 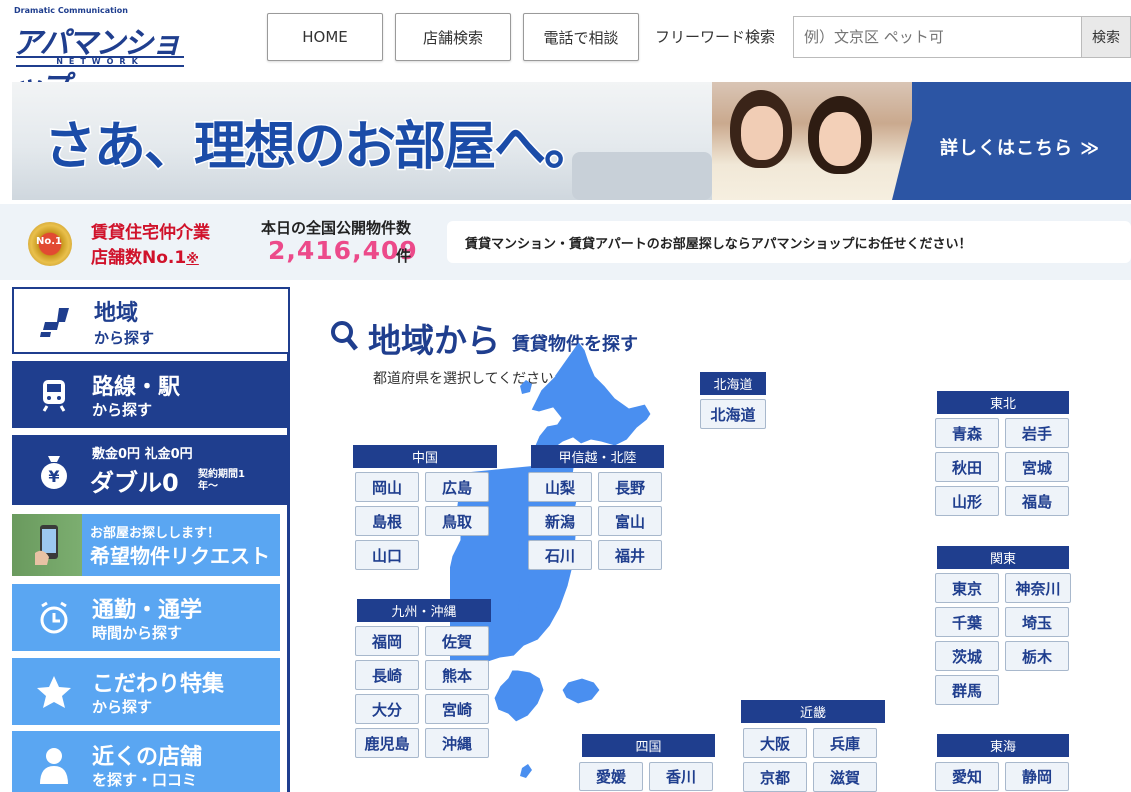 I want to click on alarm-clock-icon, so click(x=54, y=618).